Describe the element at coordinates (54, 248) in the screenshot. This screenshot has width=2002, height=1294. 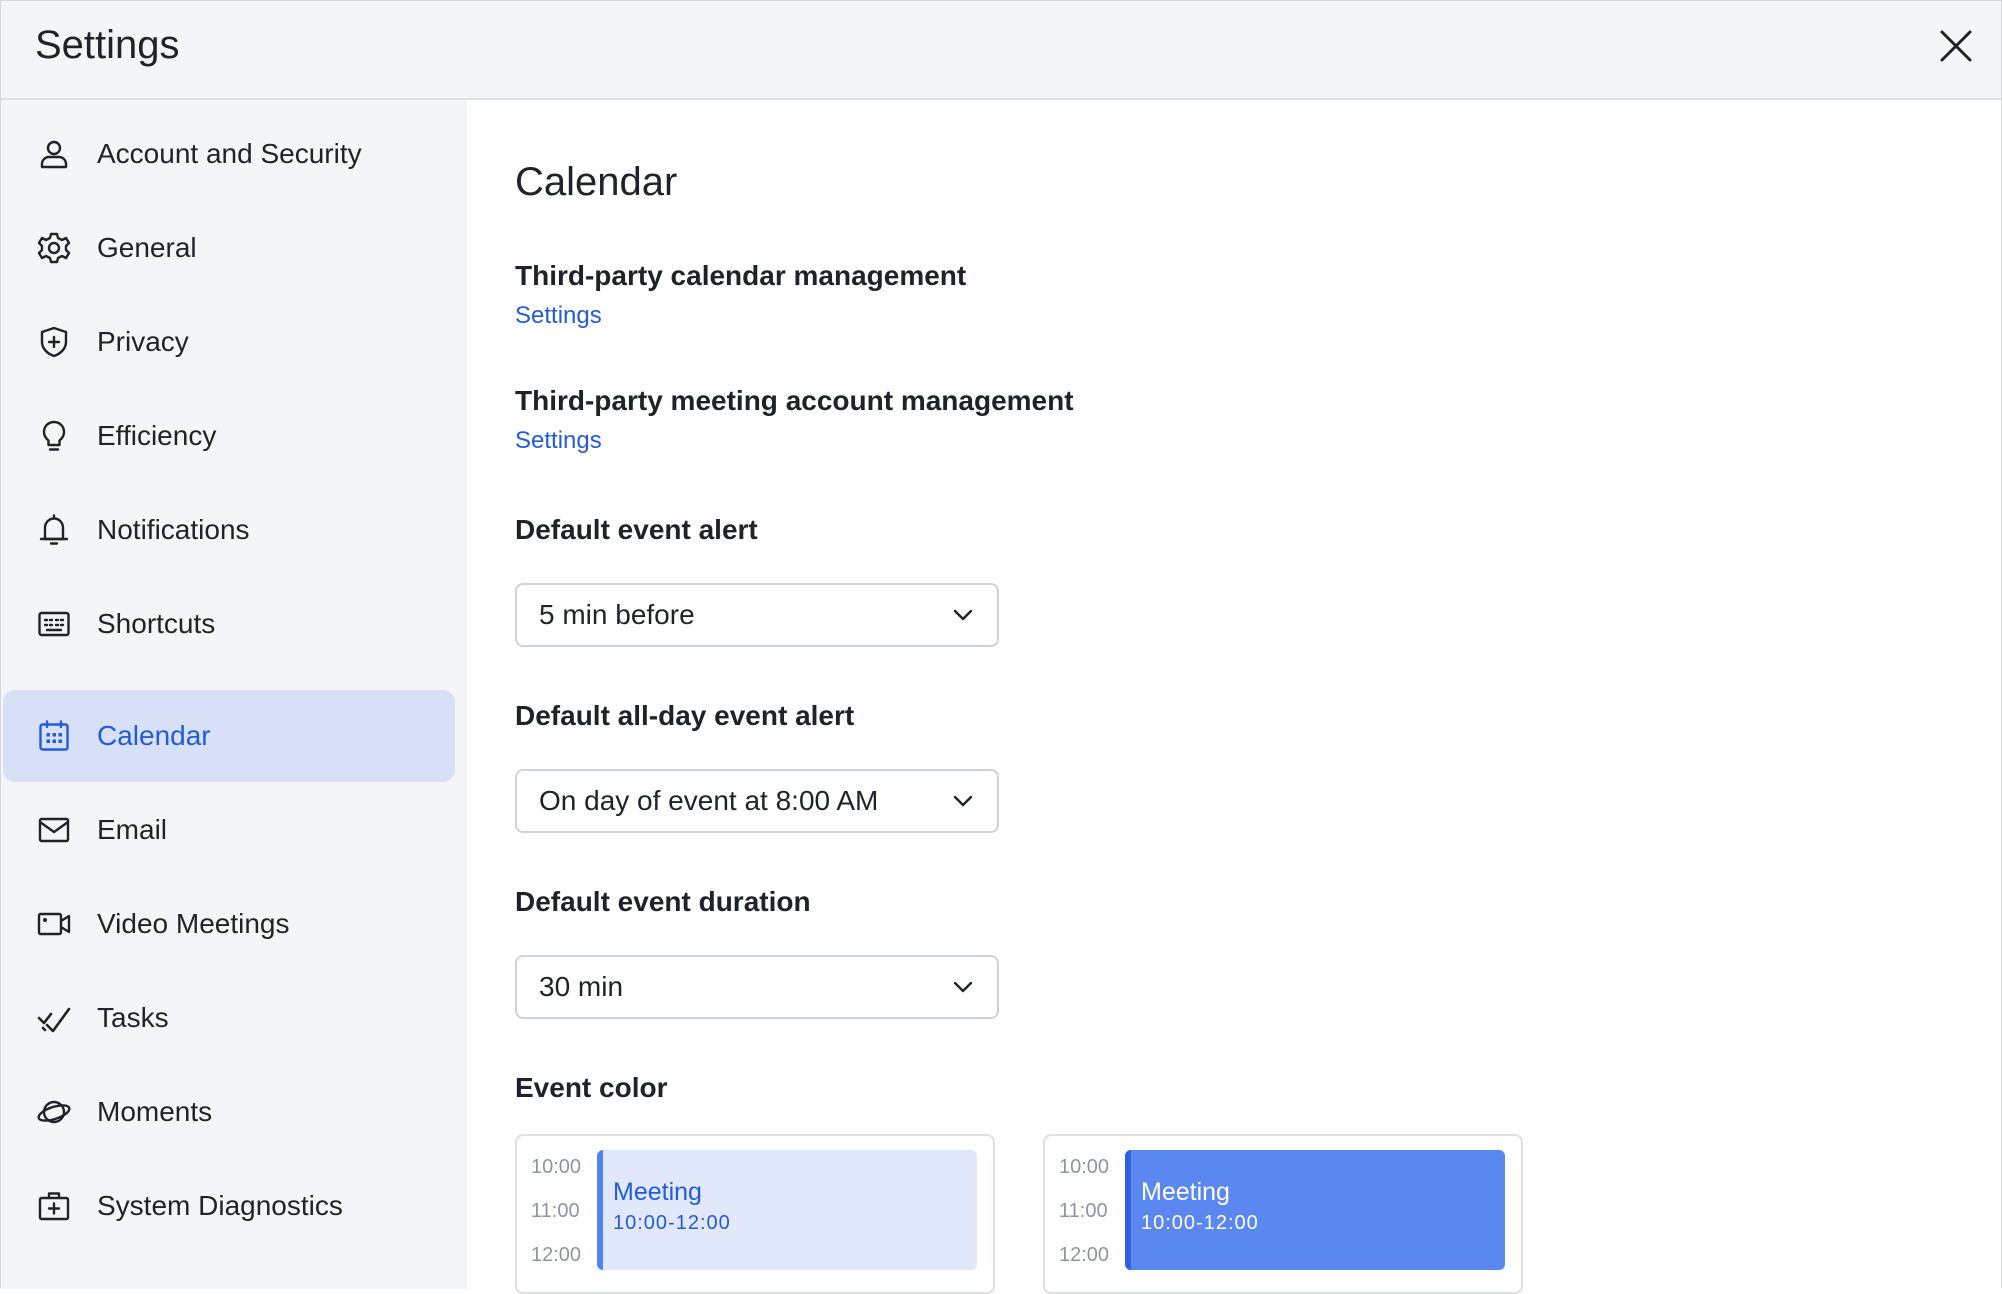
I see `gear-icon` at that location.